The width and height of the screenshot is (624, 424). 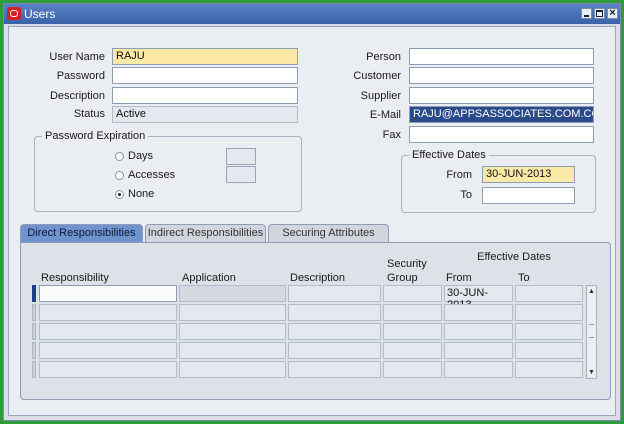 What do you see at coordinates (466, 195) in the screenshot?
I see `effective-to-label: To` at bounding box center [466, 195].